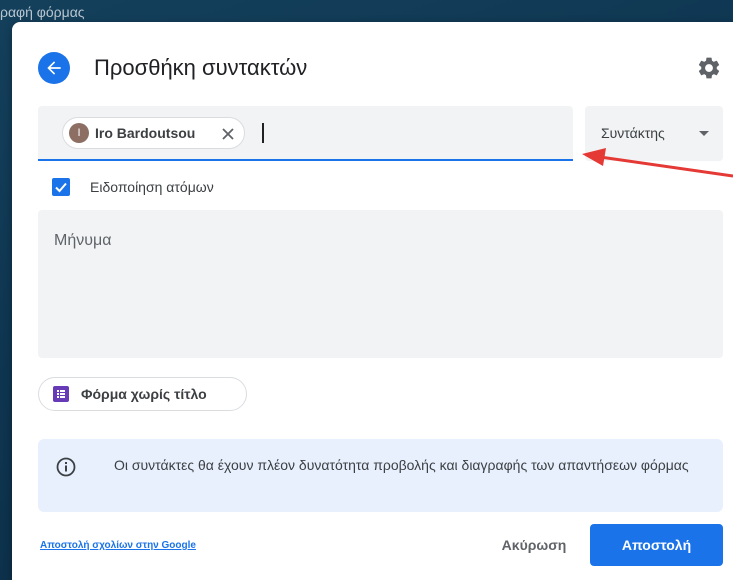  What do you see at coordinates (201, 67) in the screenshot?
I see `dialog-title: Προσθήκη συντακτών` at bounding box center [201, 67].